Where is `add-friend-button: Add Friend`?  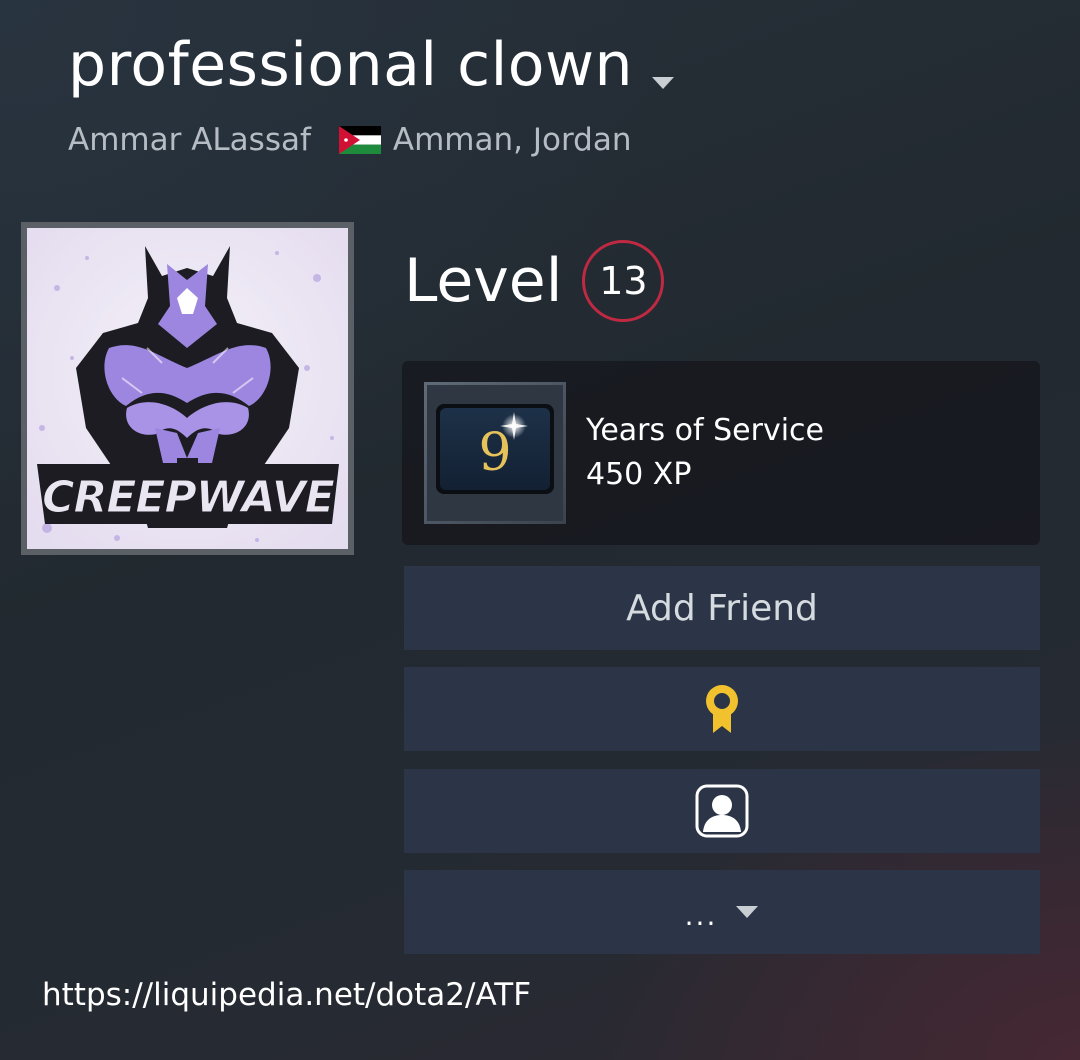
add-friend-button: Add Friend is located at coordinates (722, 608).